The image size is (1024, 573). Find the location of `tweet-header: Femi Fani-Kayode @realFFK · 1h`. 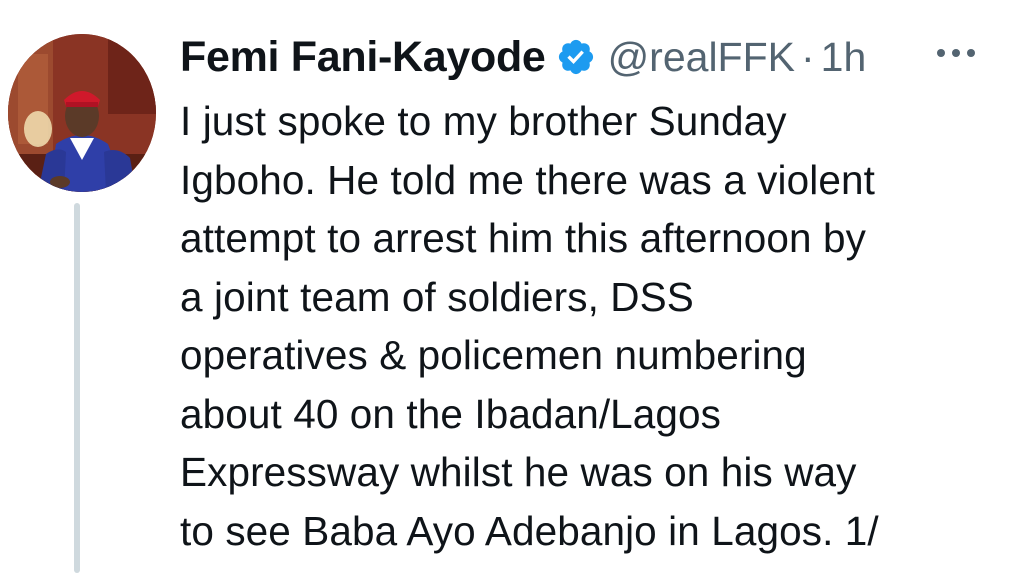

tweet-header: Femi Fani-Kayode @realFFK · 1h is located at coordinates (523, 57).